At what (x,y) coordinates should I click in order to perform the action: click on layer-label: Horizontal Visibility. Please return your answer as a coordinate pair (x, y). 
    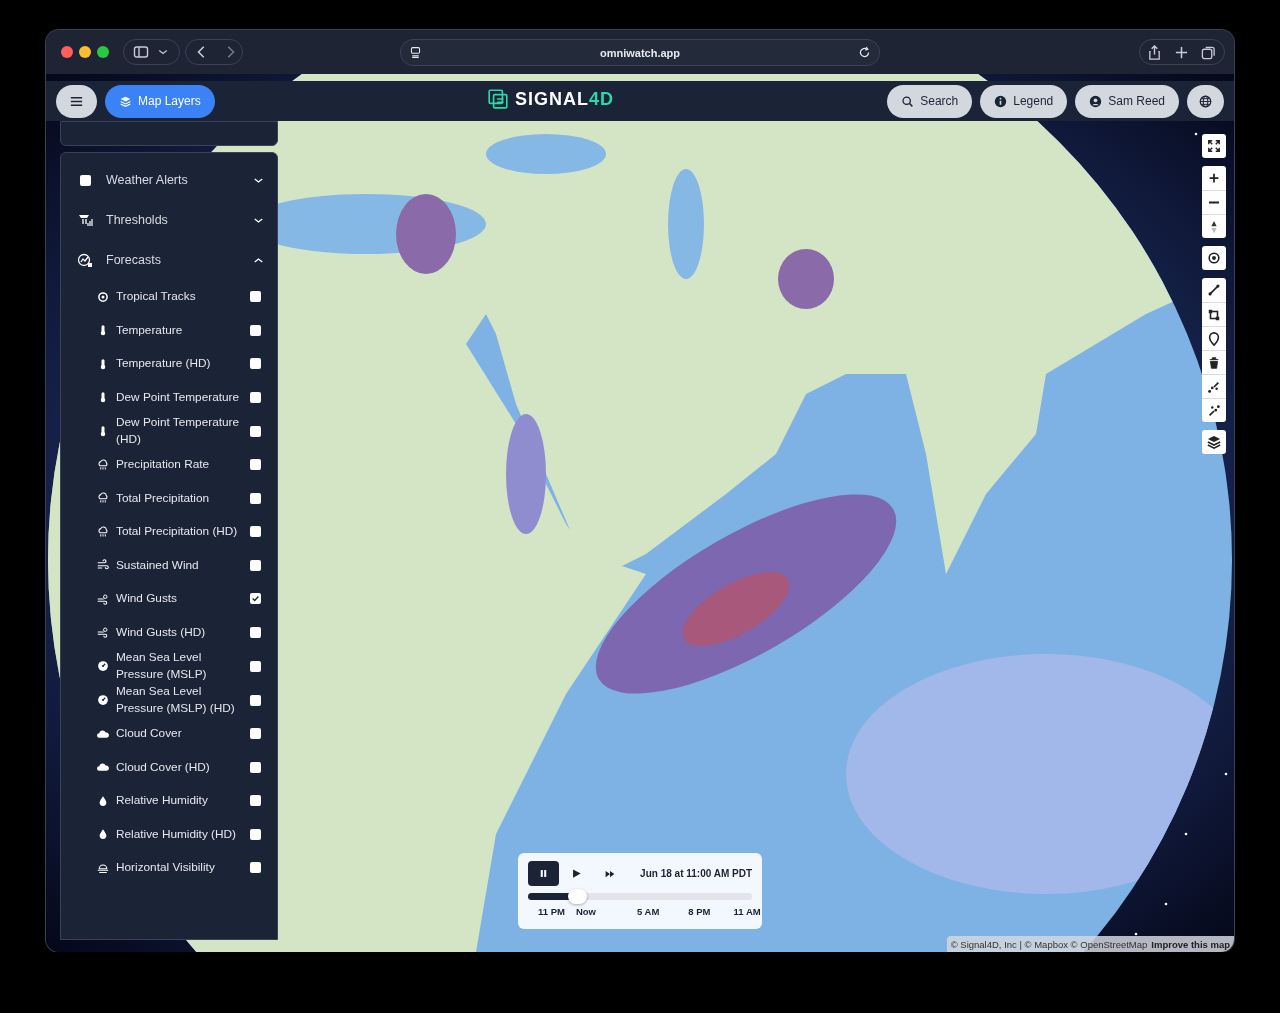
    Looking at the image, I should click on (180, 868).